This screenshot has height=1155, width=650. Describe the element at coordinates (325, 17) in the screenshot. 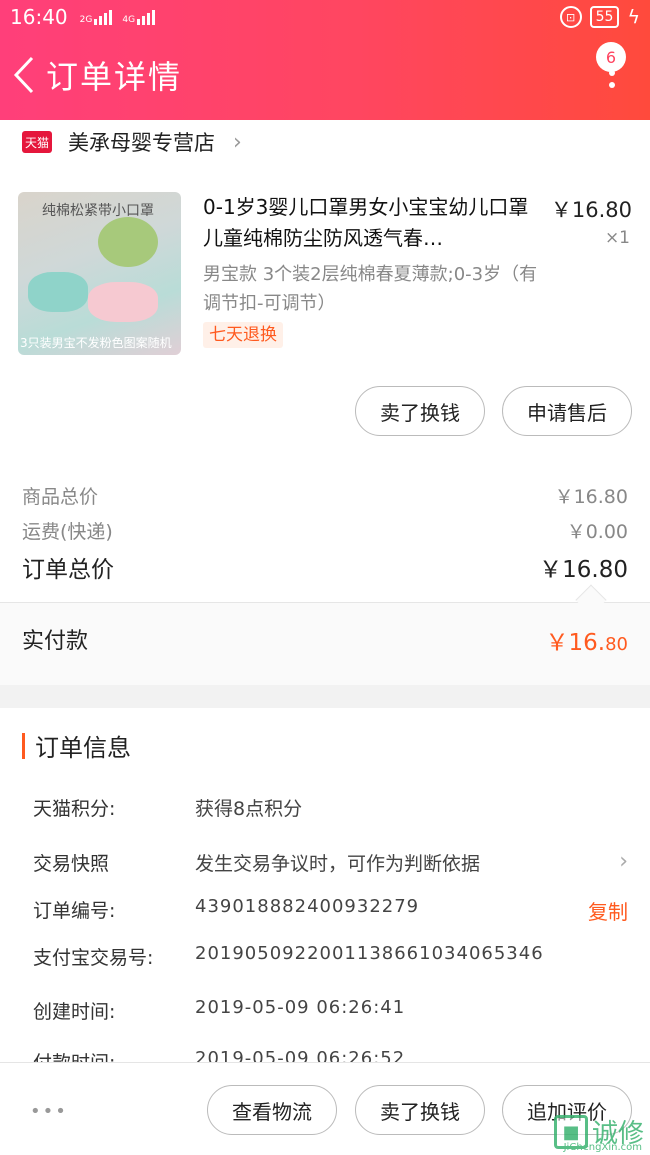

I see `status-bar: 16:40 2G 4G ⊡ 55 ϟ` at that location.